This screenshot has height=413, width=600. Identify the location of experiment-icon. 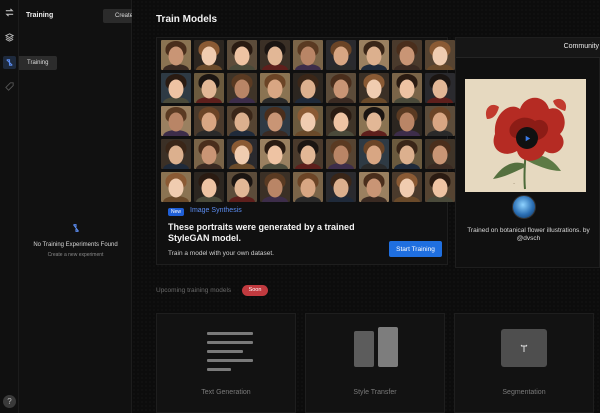
(76, 226).